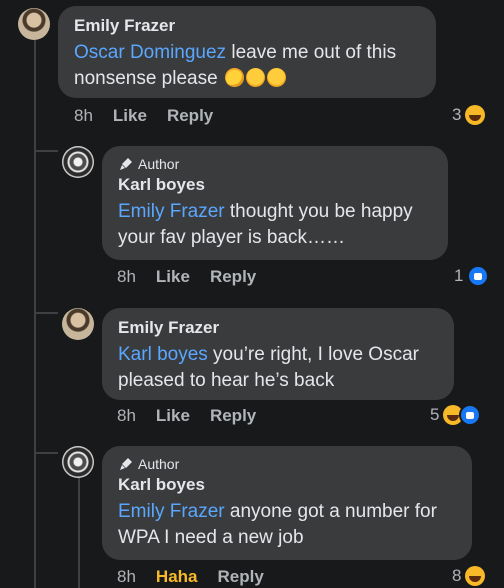  Describe the element at coordinates (457, 575) in the screenshot. I see `reaction-count: 8` at that location.